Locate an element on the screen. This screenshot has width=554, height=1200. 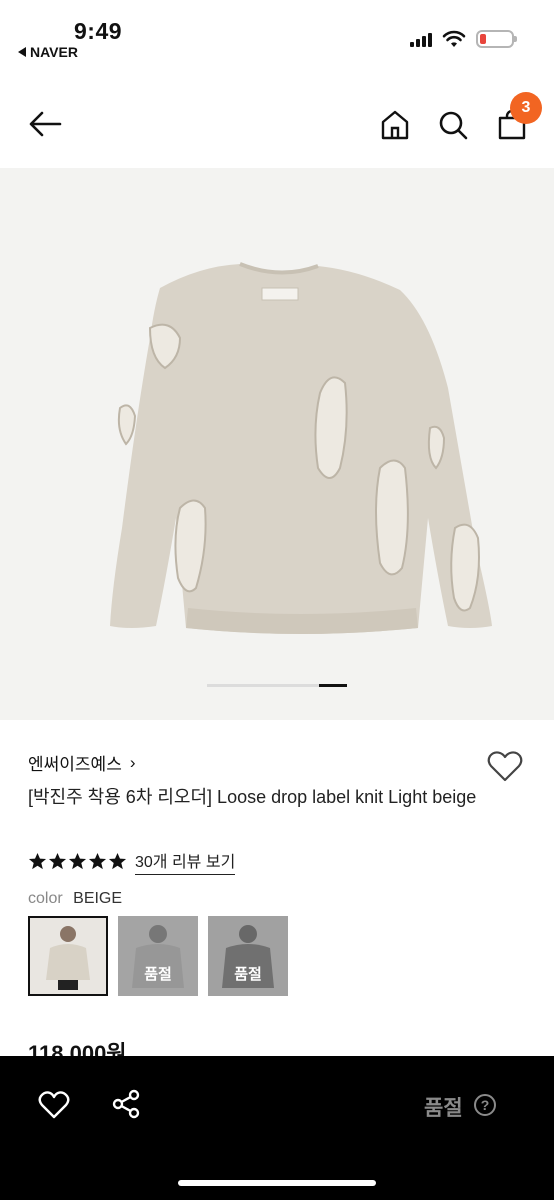
swatch-thumbnail is located at coordinates (68, 956).